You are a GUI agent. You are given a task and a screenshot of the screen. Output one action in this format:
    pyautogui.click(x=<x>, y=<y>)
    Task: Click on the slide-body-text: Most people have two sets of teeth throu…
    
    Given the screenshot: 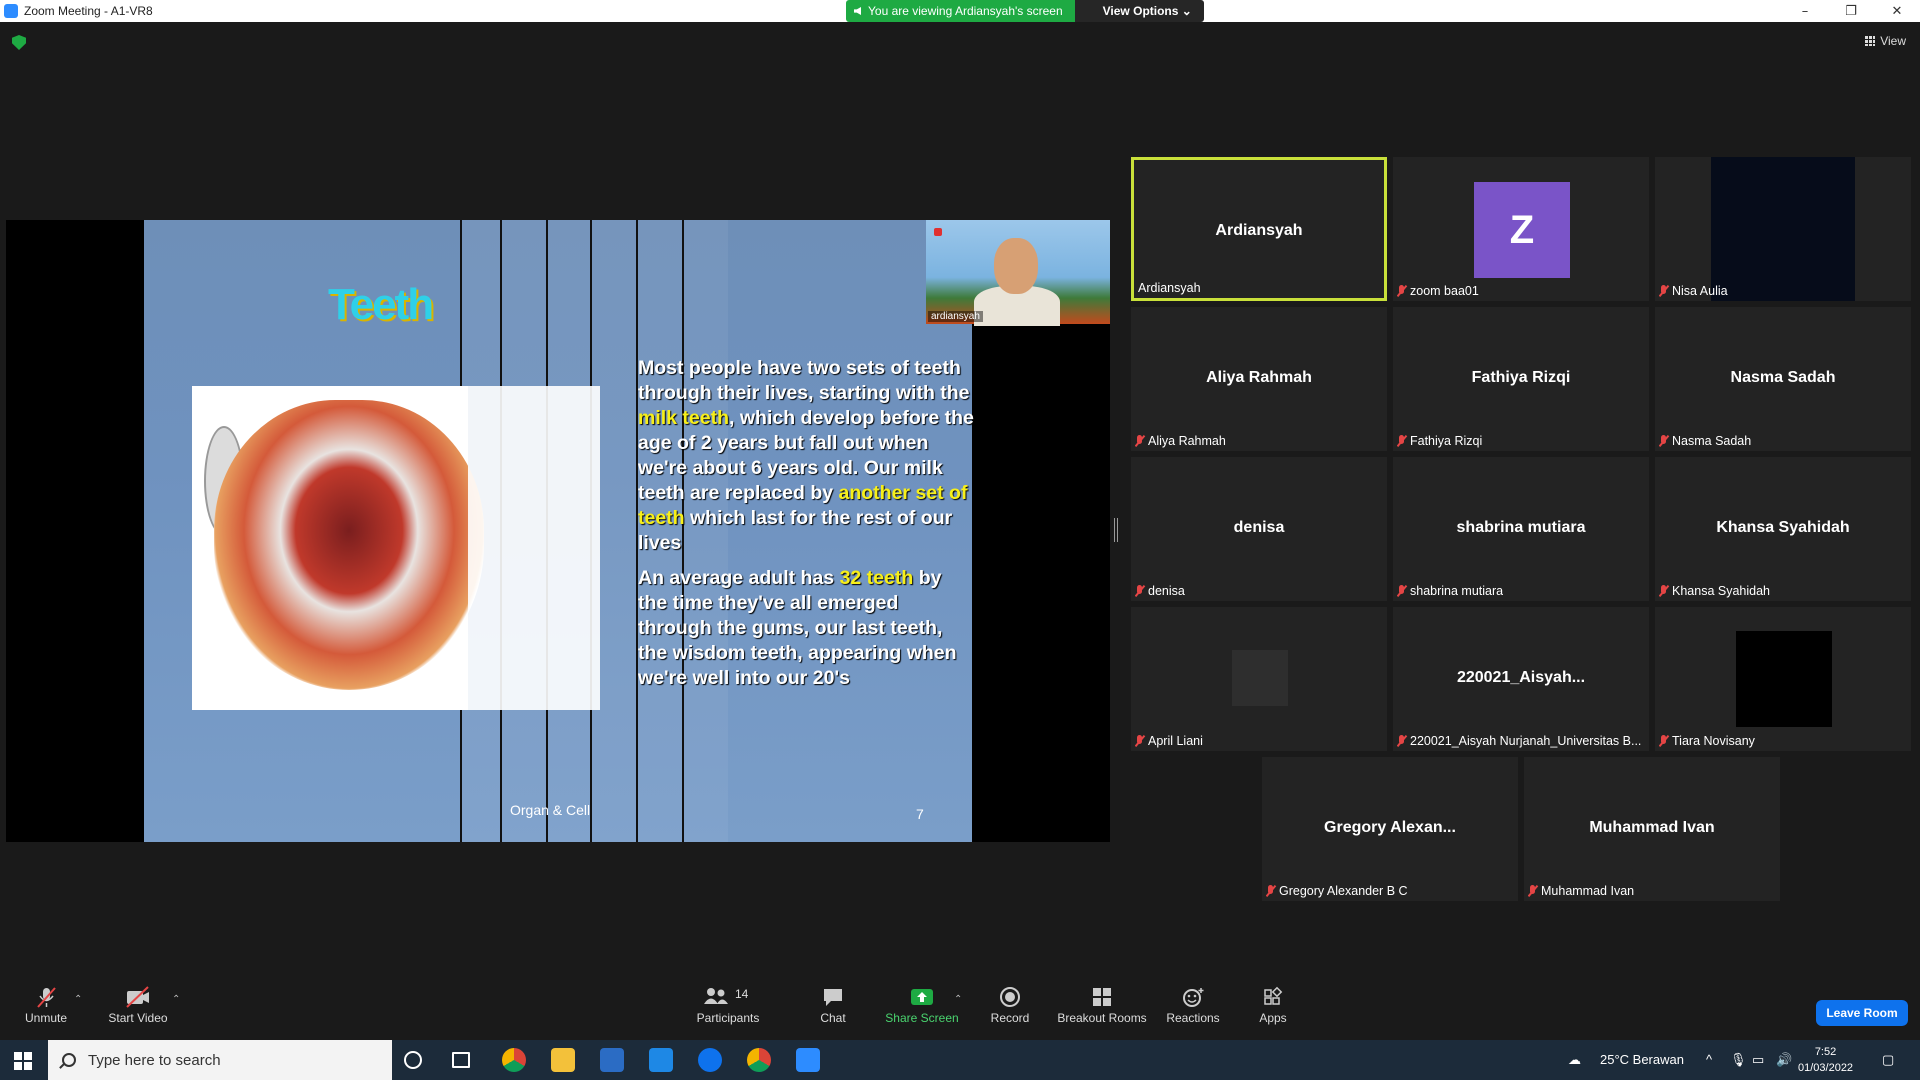 What is the action you would take?
    pyautogui.click(x=806, y=528)
    